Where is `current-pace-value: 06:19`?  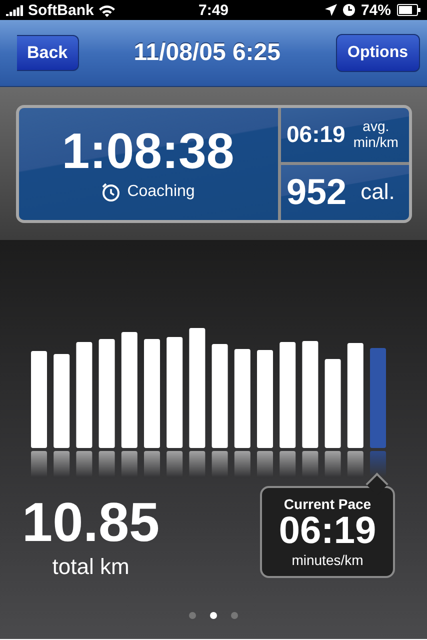
current-pace-value: 06:19 is located at coordinates (327, 532).